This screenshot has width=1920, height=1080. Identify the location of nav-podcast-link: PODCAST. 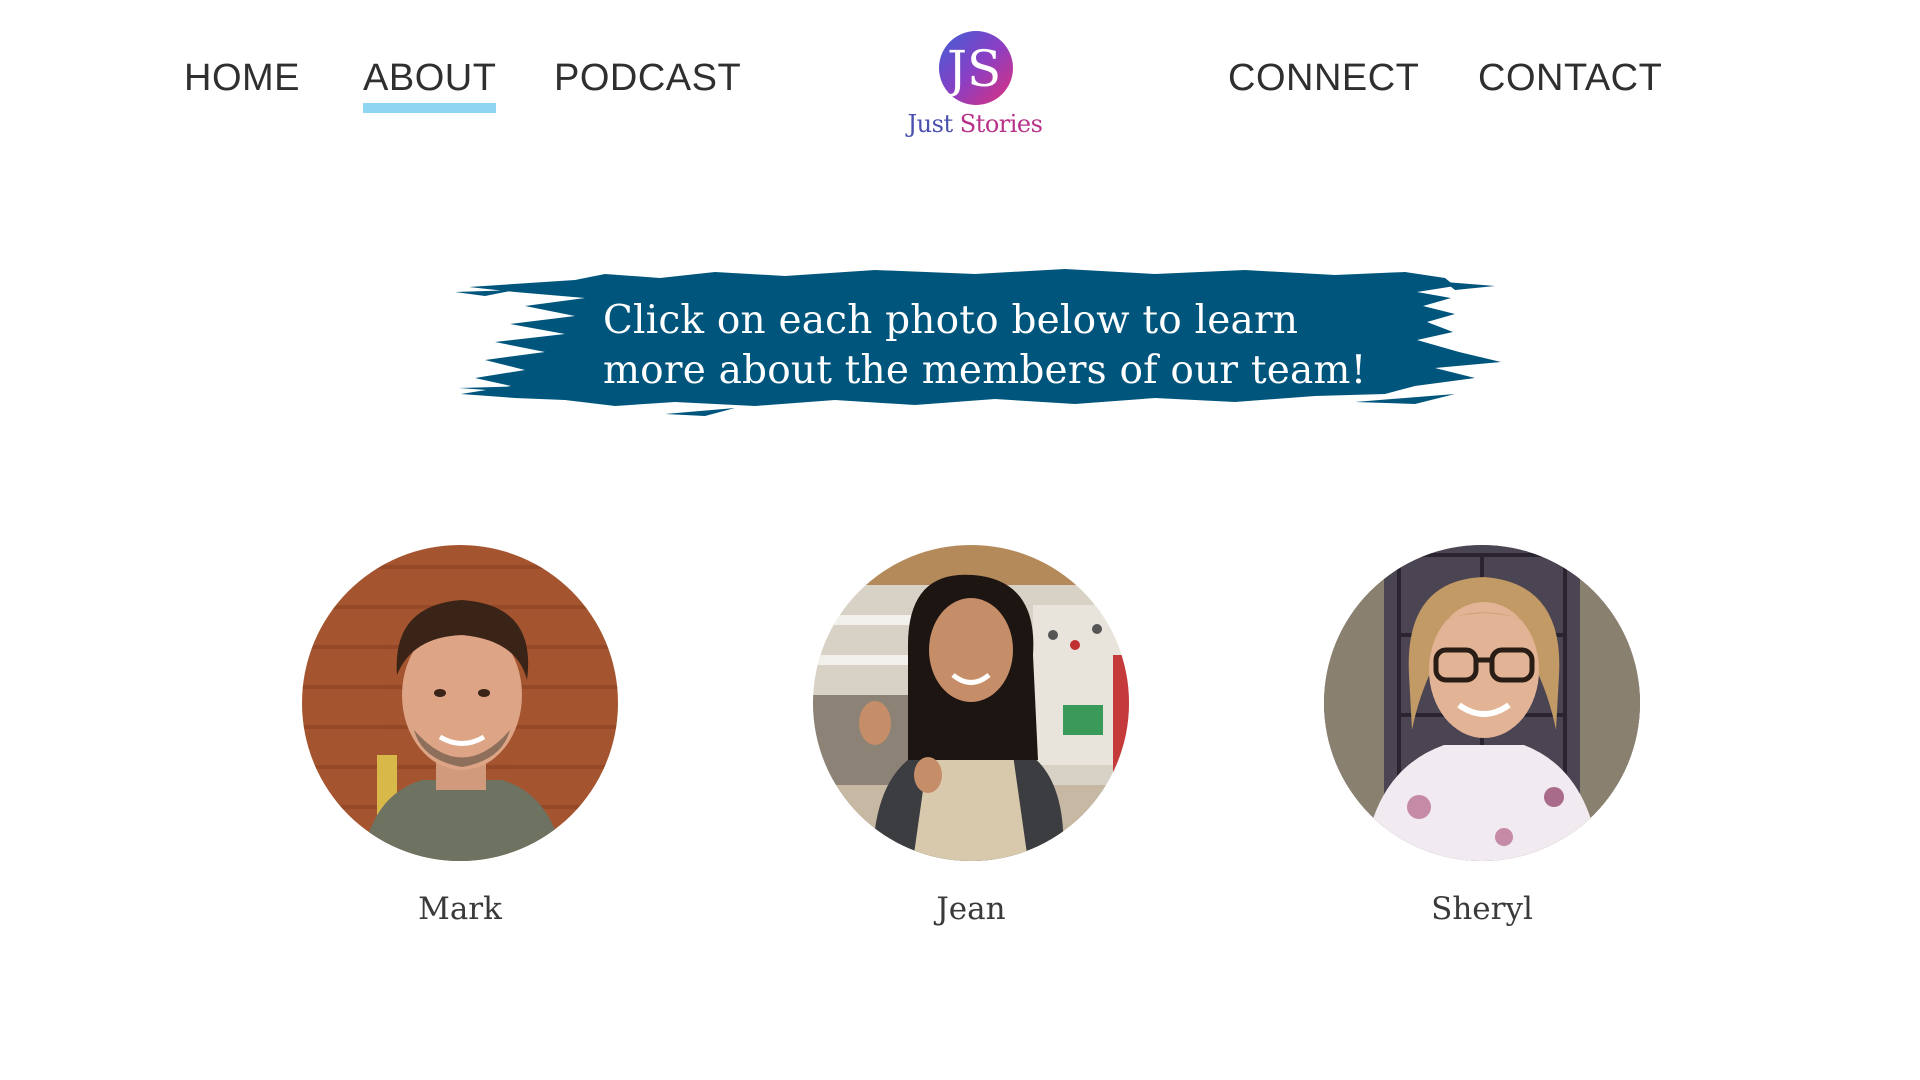
(647, 78).